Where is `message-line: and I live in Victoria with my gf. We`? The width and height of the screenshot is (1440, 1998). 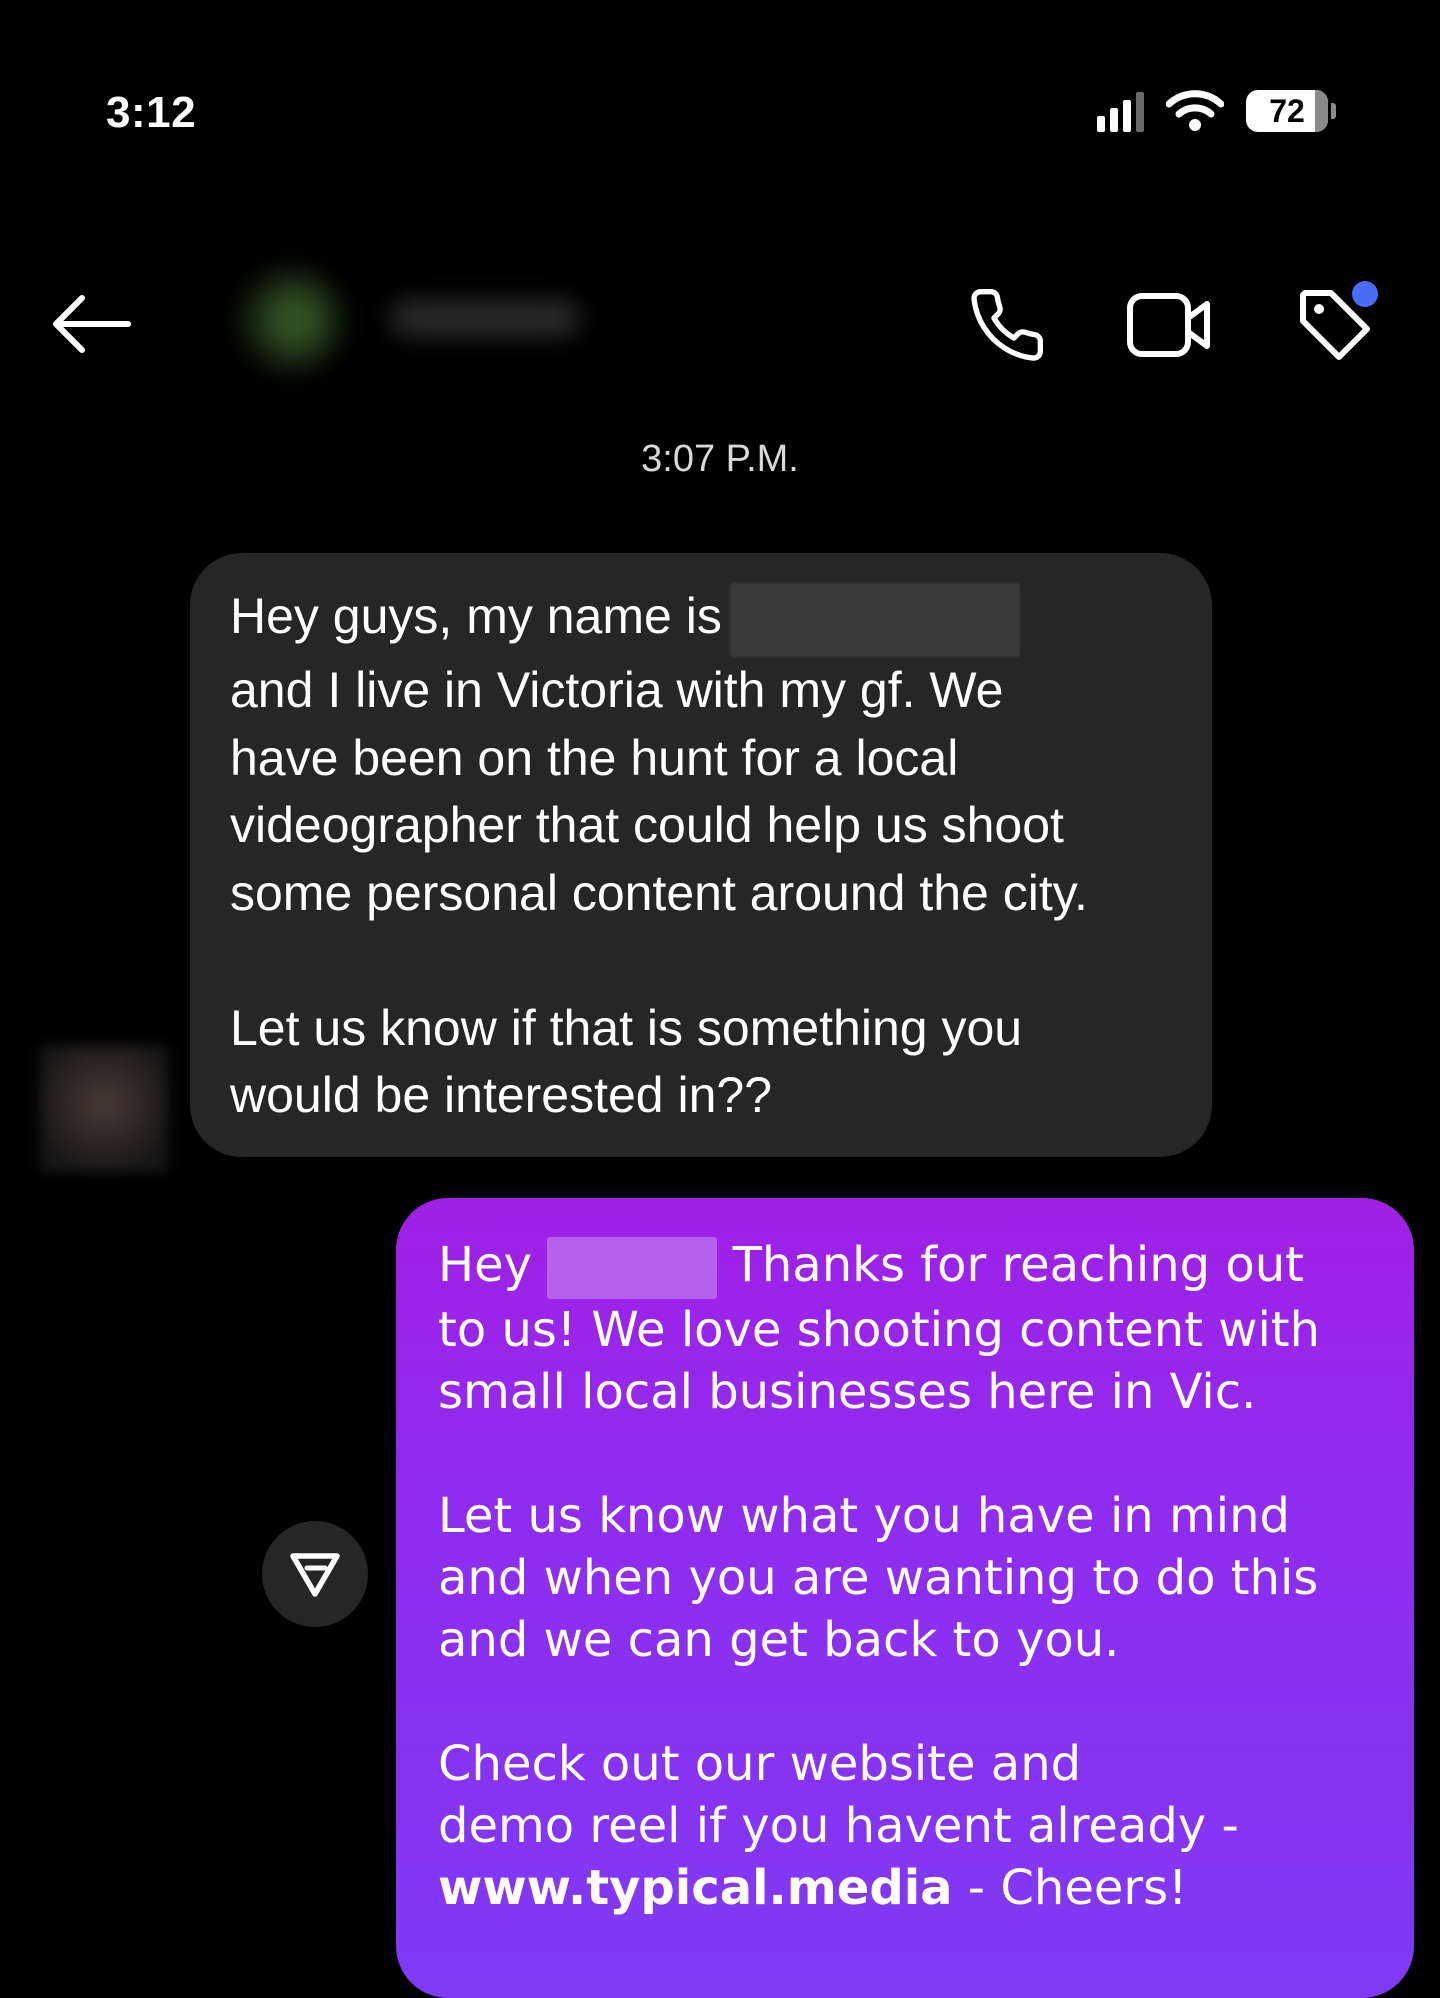 message-line: and I live in Victoria with my gf. We is located at coordinates (617, 690).